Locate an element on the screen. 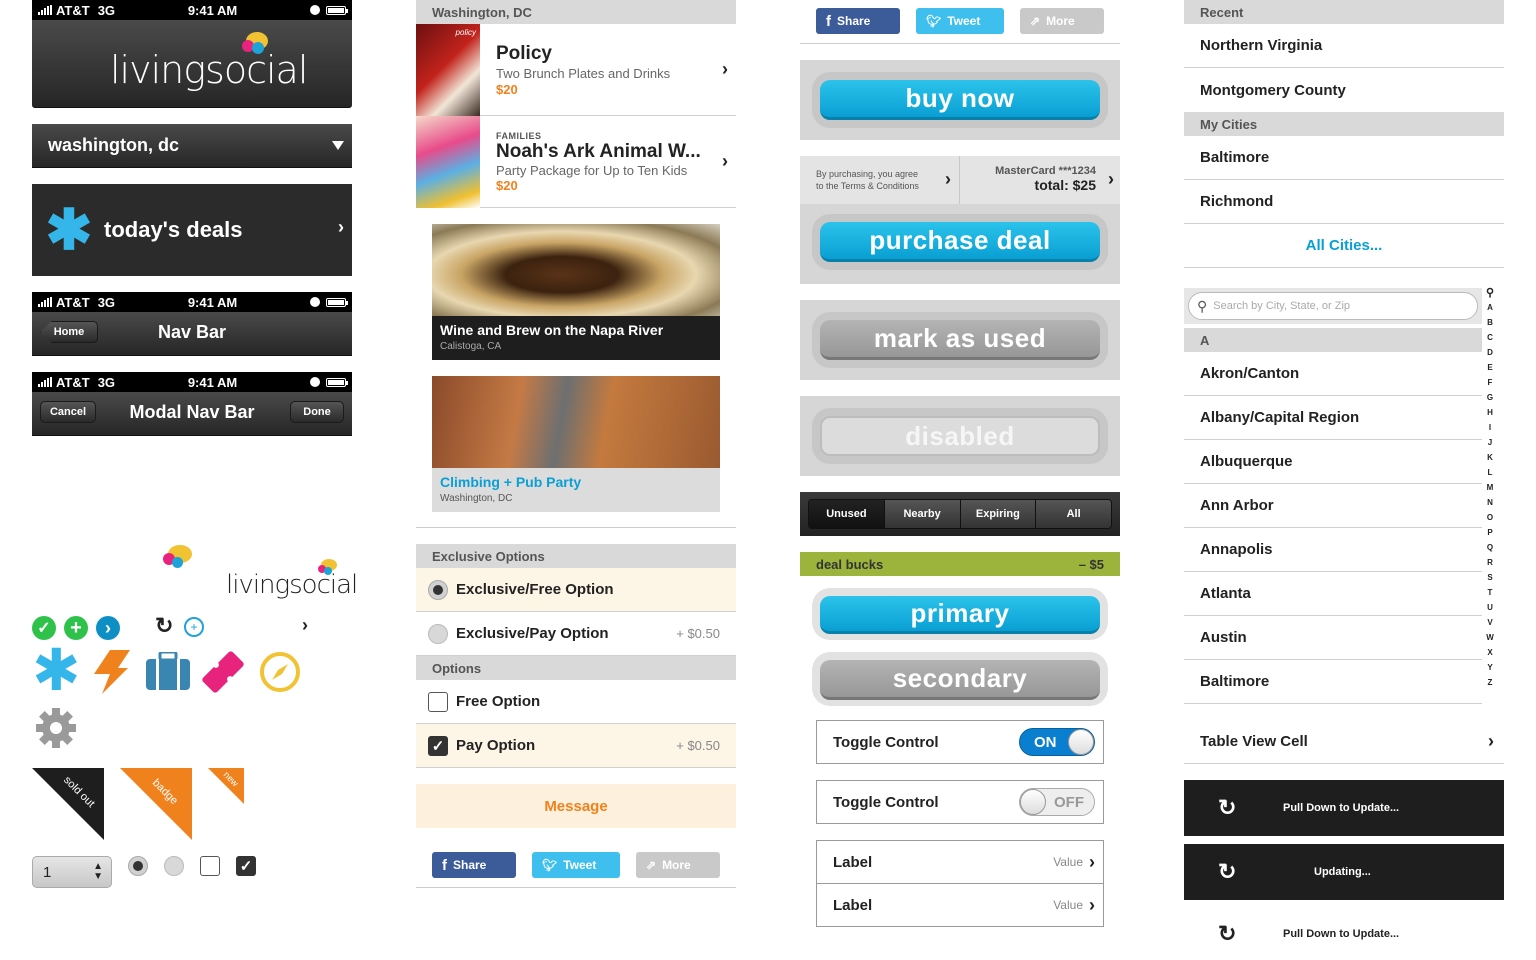 The width and height of the screenshot is (1536, 960). todays-deals-button: ✱ today's deals › is located at coordinates (192, 230).